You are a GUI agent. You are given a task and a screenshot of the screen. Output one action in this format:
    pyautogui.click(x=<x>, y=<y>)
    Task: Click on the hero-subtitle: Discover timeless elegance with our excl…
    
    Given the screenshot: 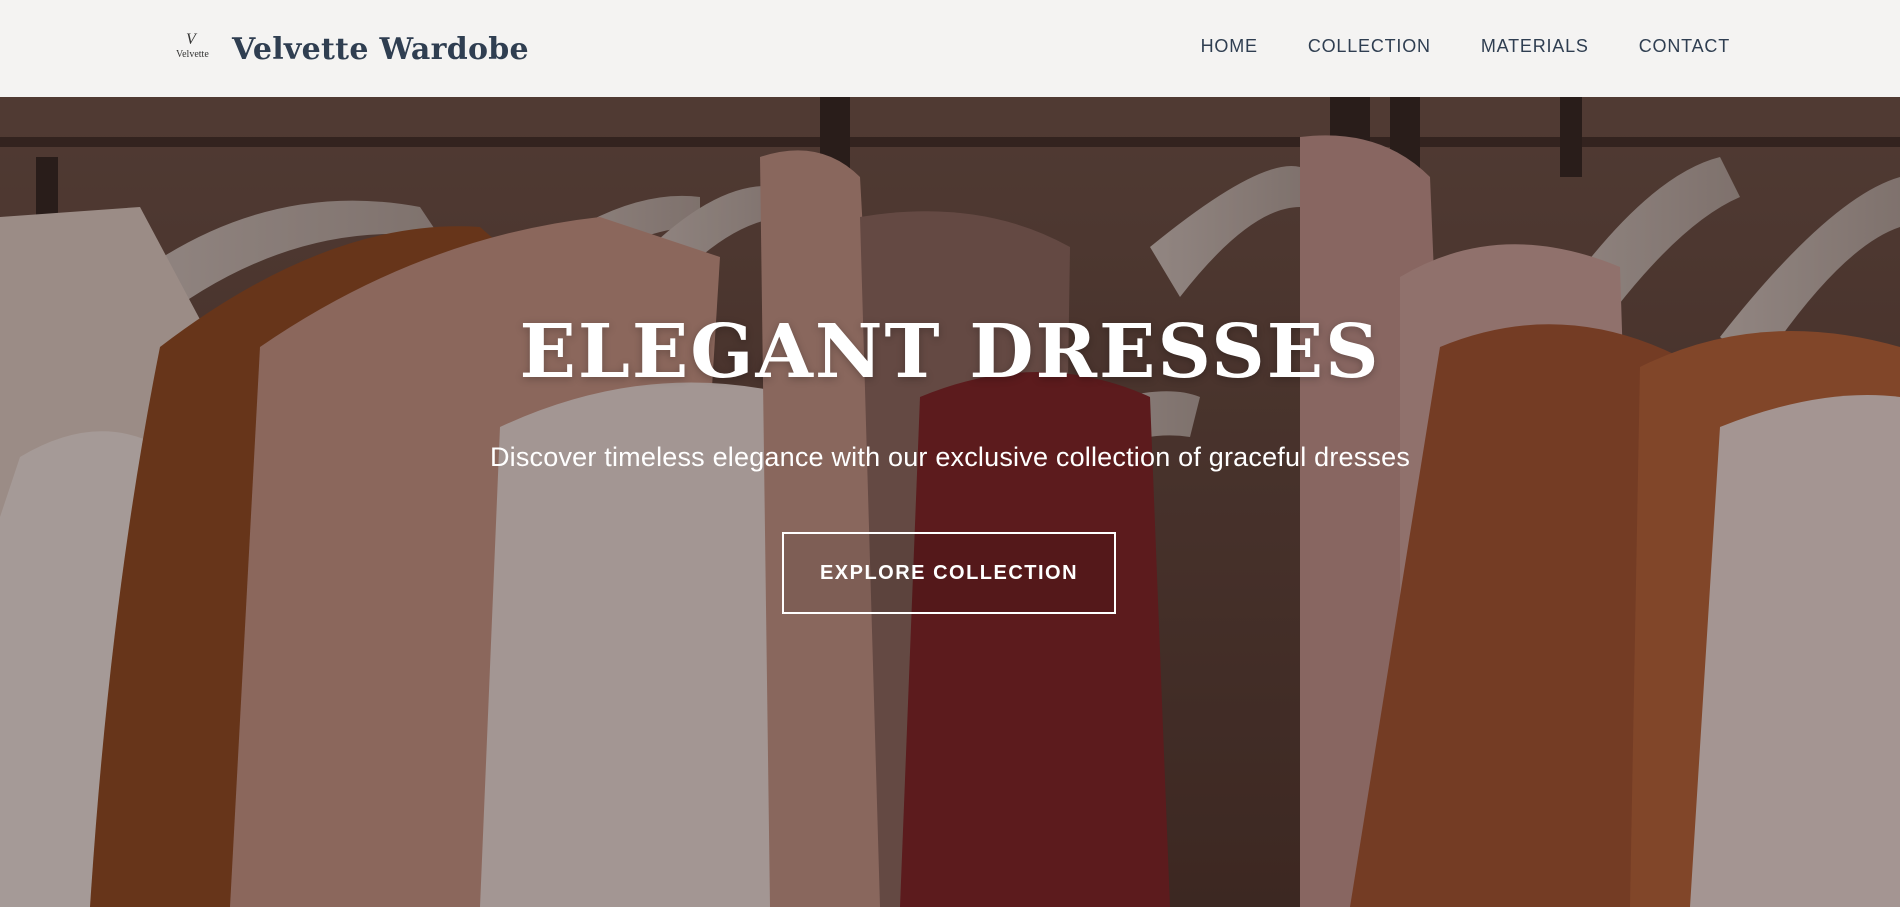 What is the action you would take?
    pyautogui.click(x=950, y=457)
    